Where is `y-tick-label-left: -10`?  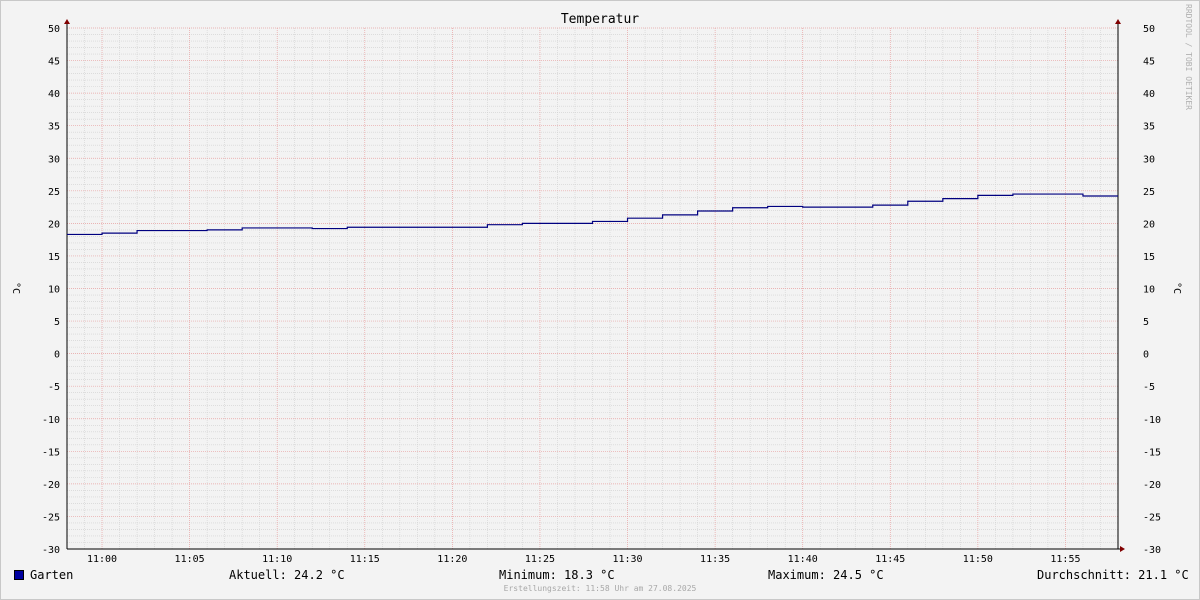
y-tick-label-left: -10 is located at coordinates (51, 420).